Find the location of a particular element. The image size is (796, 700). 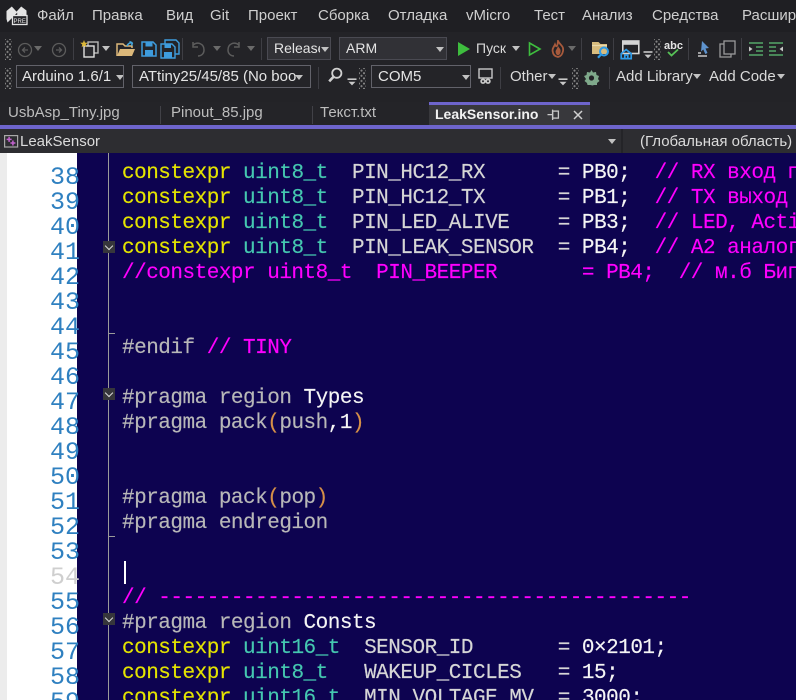

svg-text: PRE is located at coordinates (20, 22).